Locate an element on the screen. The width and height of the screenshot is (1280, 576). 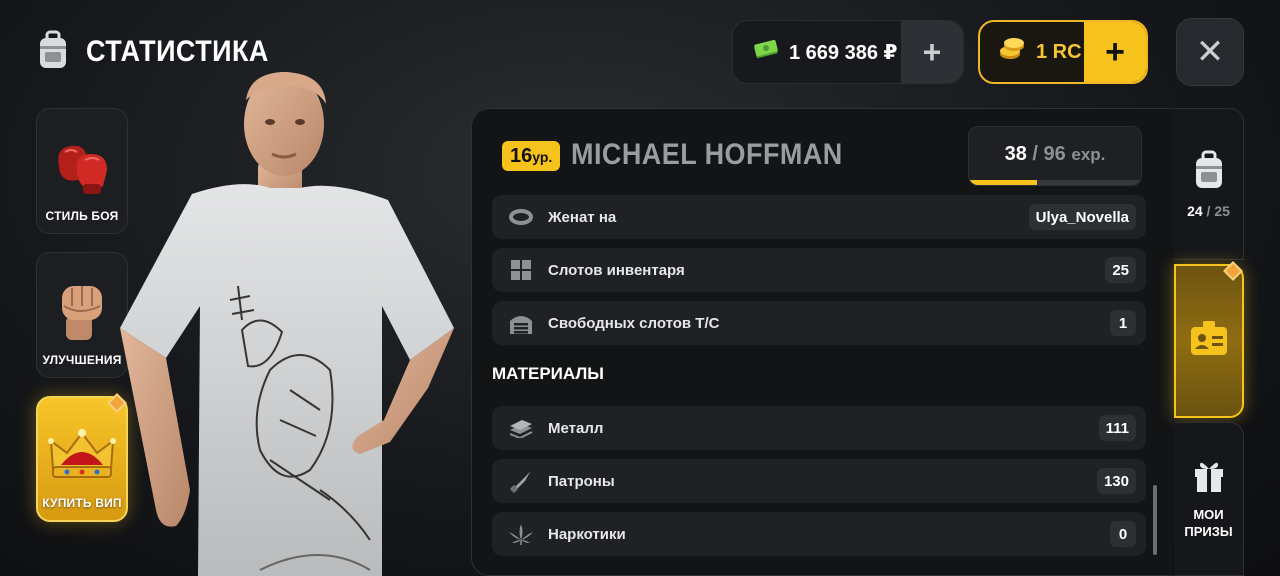
page-title: СТАТИСТИКА is located at coordinates (177, 51).